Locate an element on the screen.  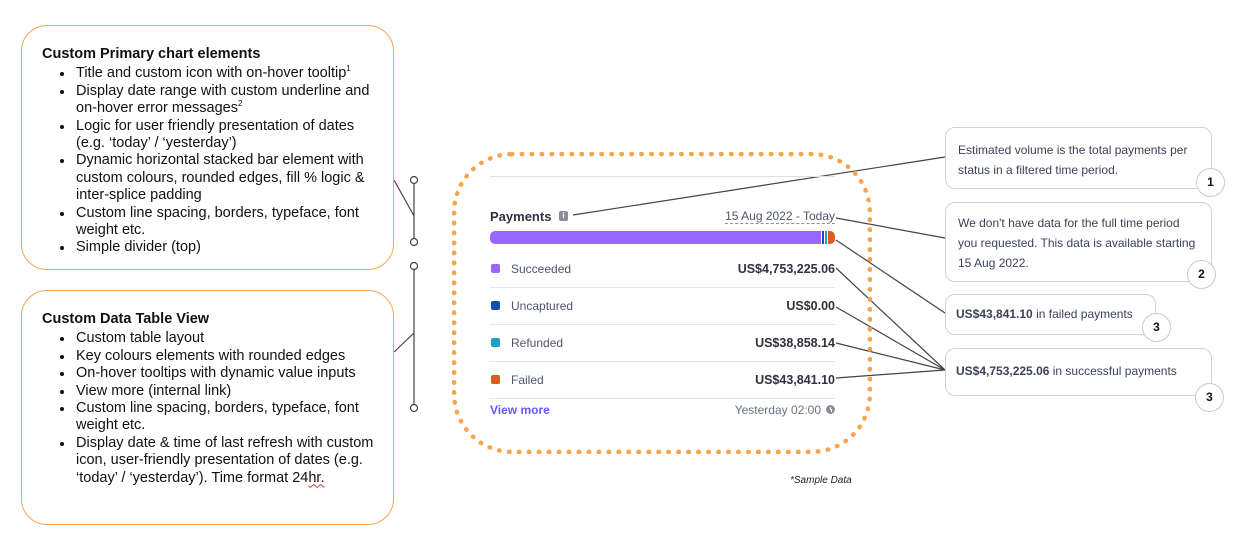
row-label: Failed is located at coordinates (527, 380).